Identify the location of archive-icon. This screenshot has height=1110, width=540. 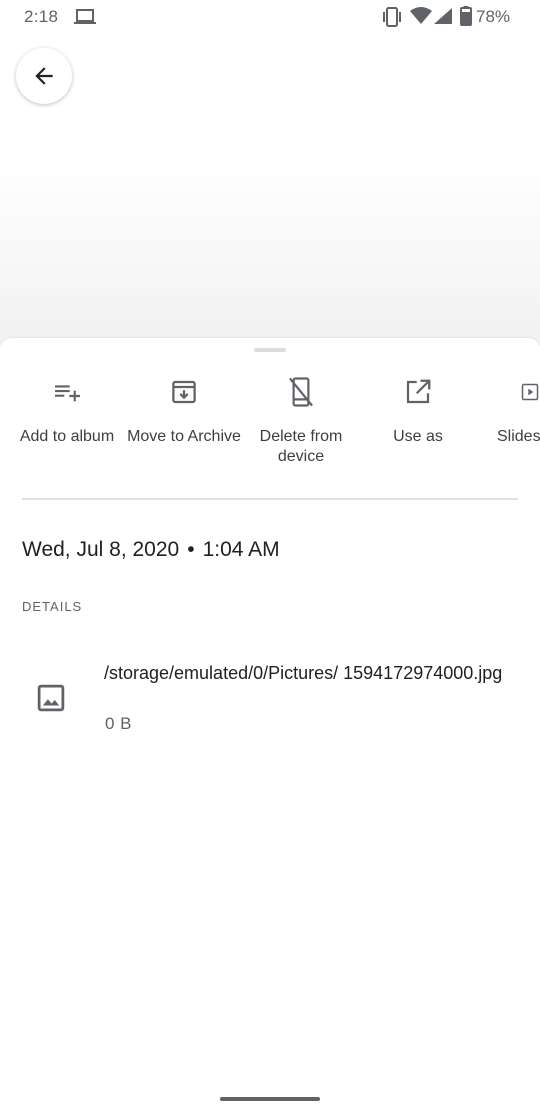
(184, 392).